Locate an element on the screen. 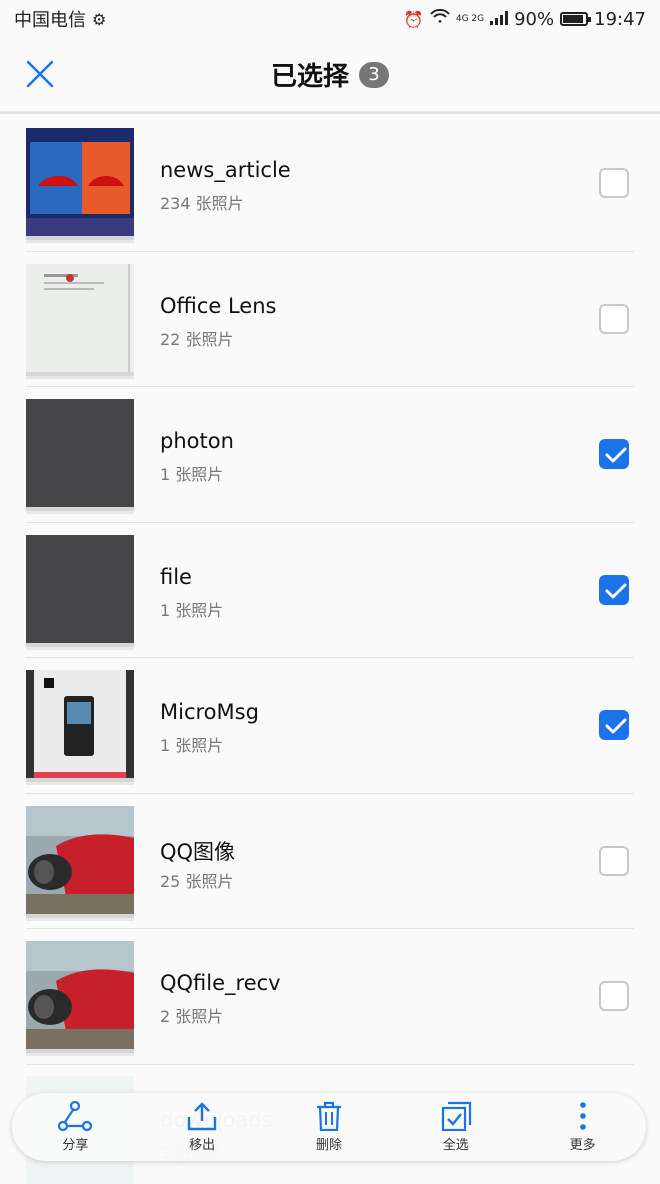  album-row: QQ图像 25 张照片 is located at coordinates (330, 861).